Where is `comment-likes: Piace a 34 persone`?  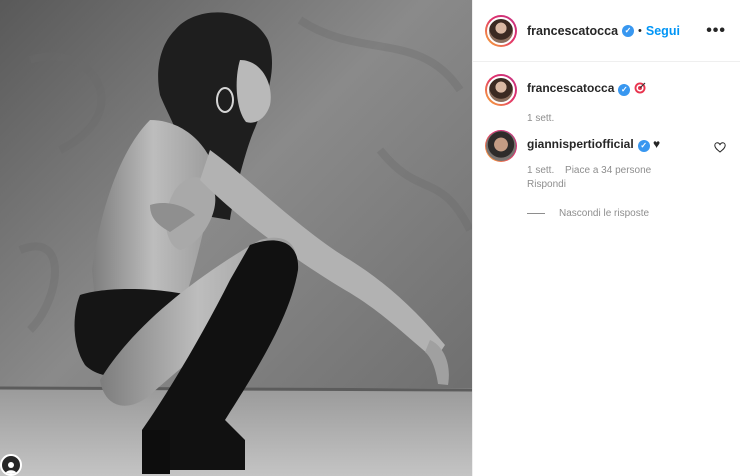
comment-likes: Piace a 34 persone is located at coordinates (608, 170).